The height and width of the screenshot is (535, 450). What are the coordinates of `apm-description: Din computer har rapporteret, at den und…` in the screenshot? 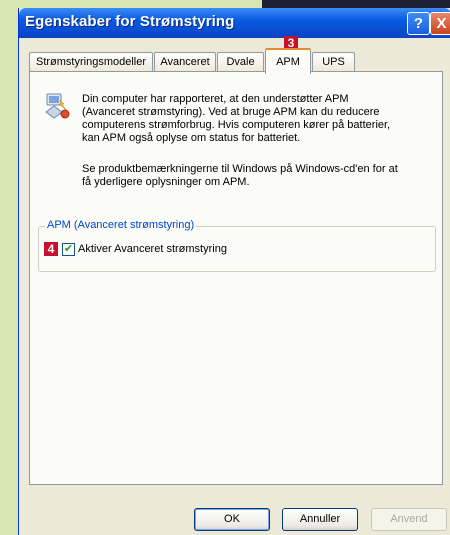 It's located at (259, 119).